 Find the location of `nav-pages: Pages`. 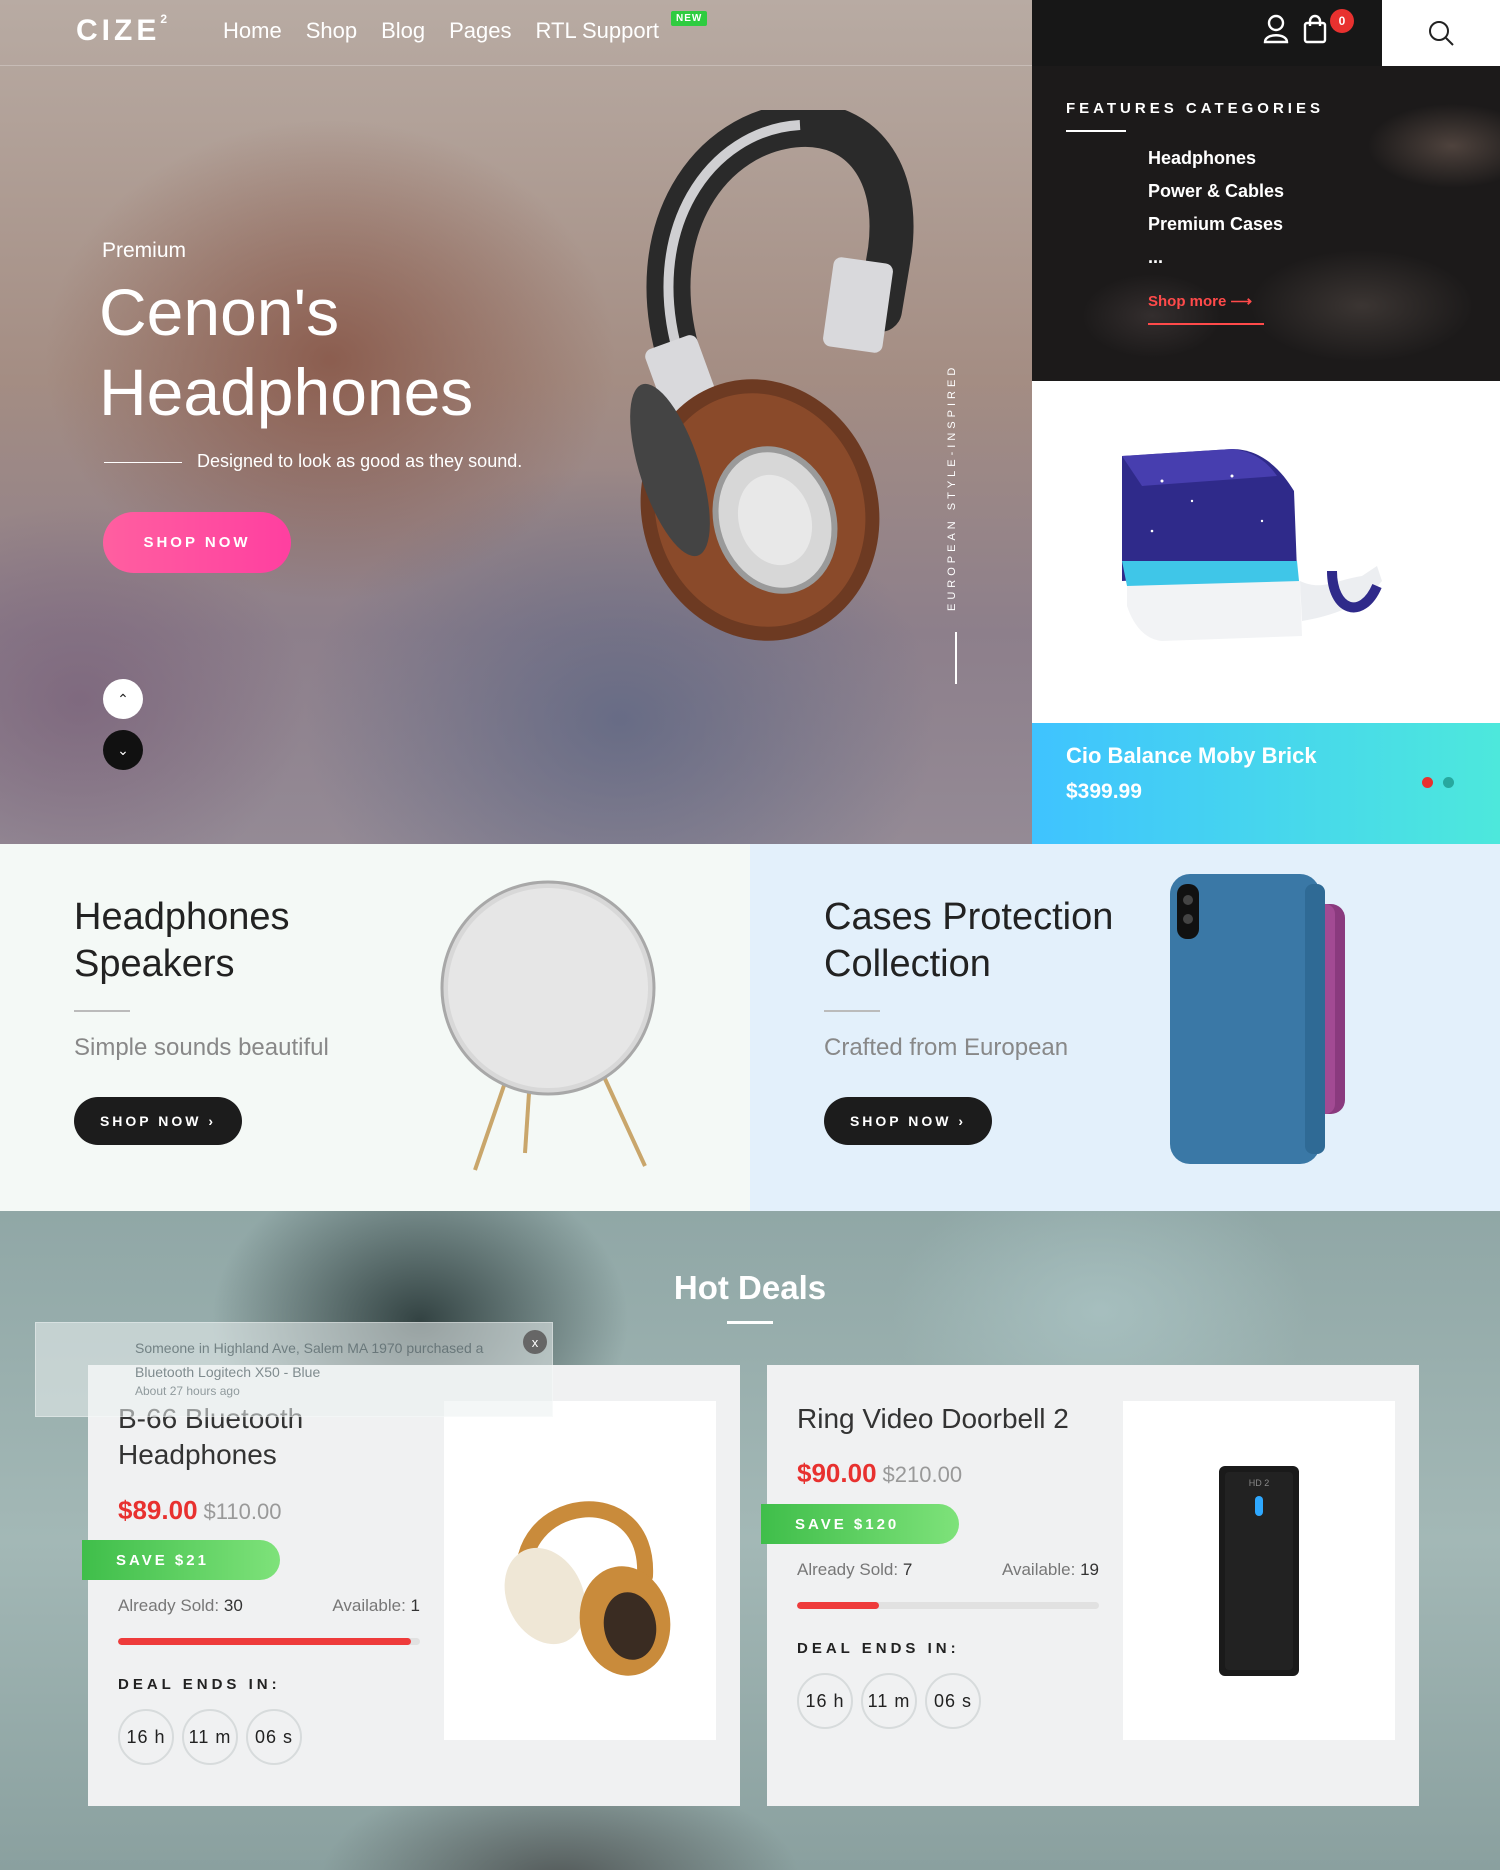

nav-pages: Pages is located at coordinates (480, 31).